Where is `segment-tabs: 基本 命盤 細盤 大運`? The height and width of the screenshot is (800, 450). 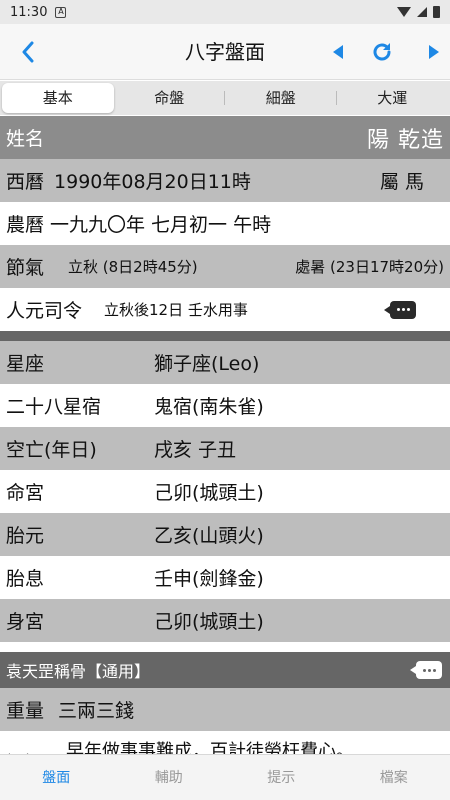
segment-tabs: 基本 命盤 細盤 大運 is located at coordinates (225, 98).